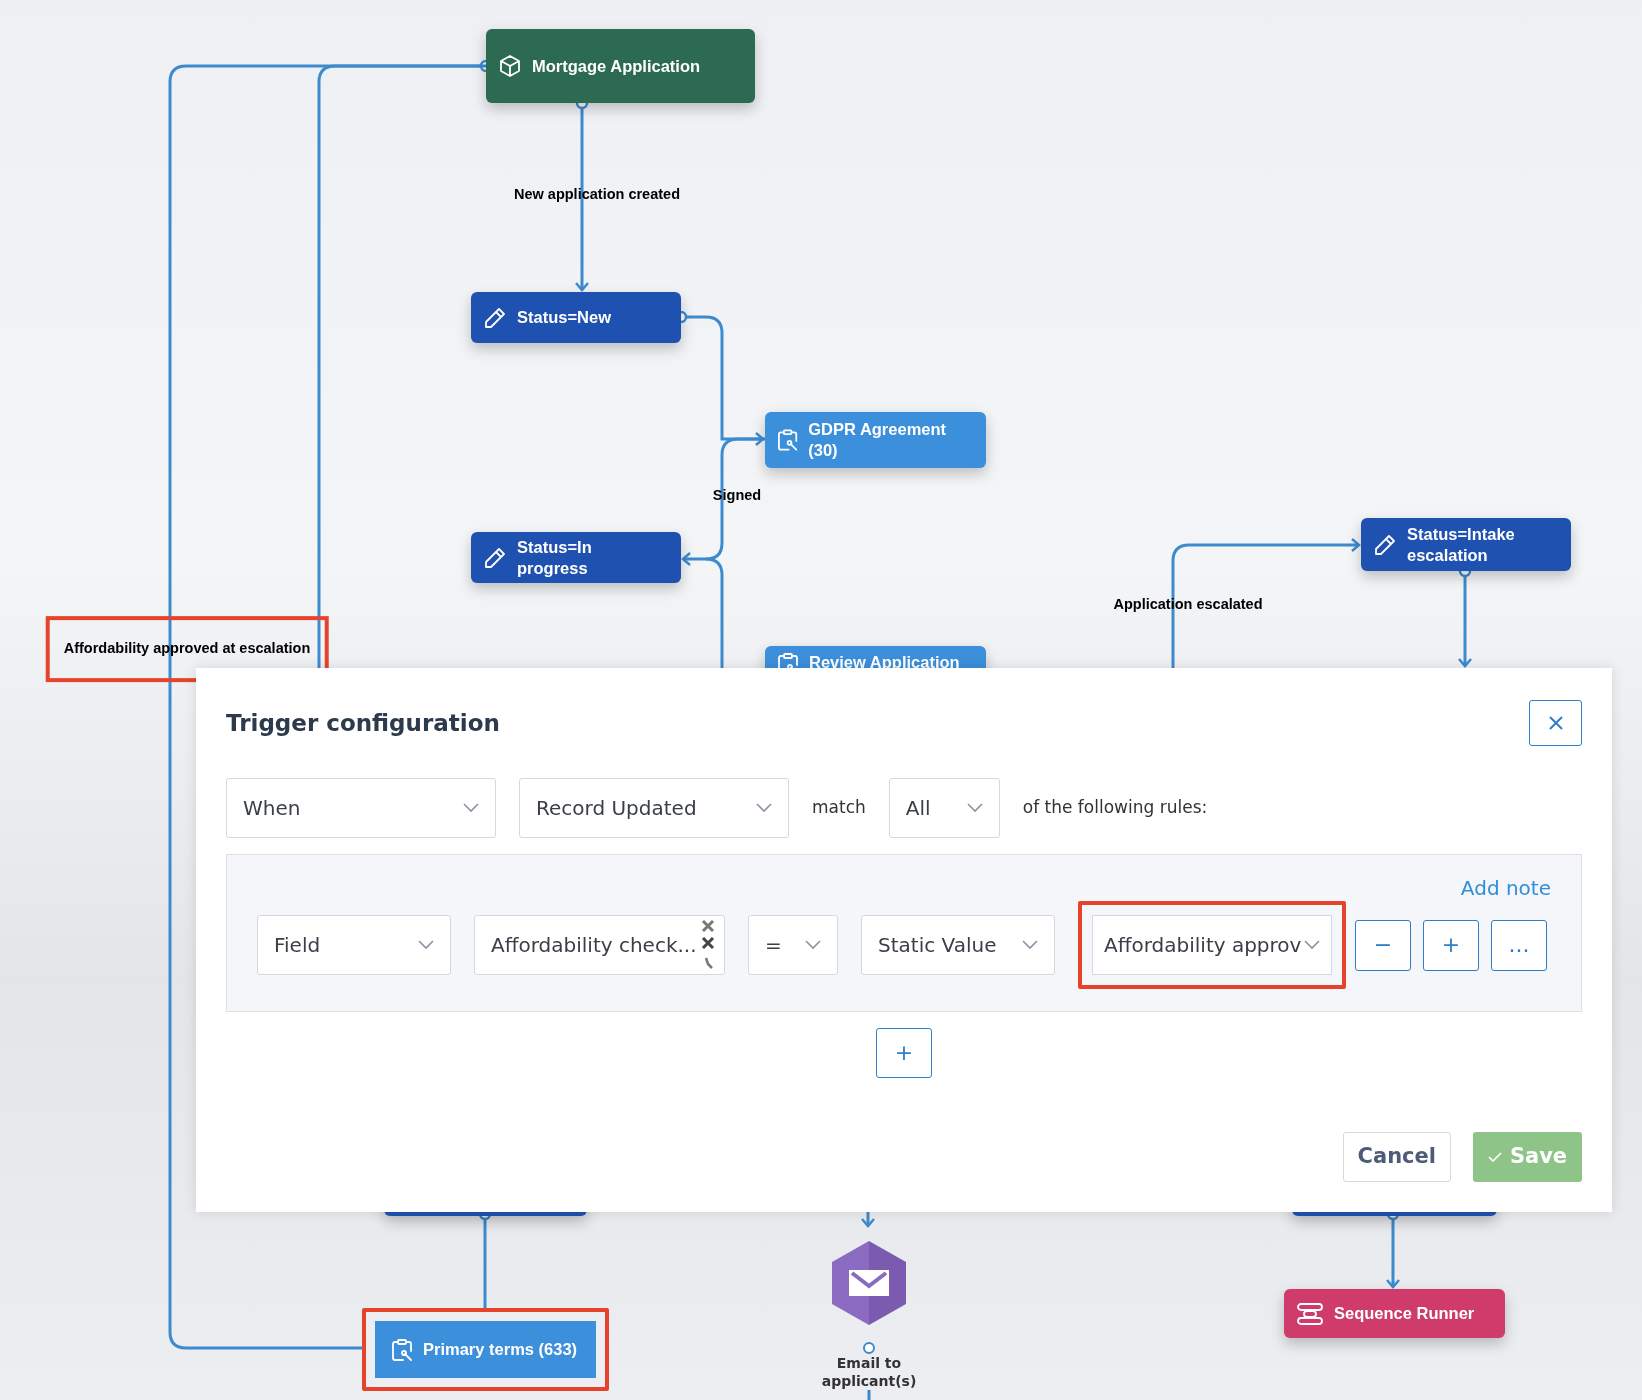  Describe the element at coordinates (620, 66) in the screenshot. I see `flow-node: Mortgage Application` at that location.